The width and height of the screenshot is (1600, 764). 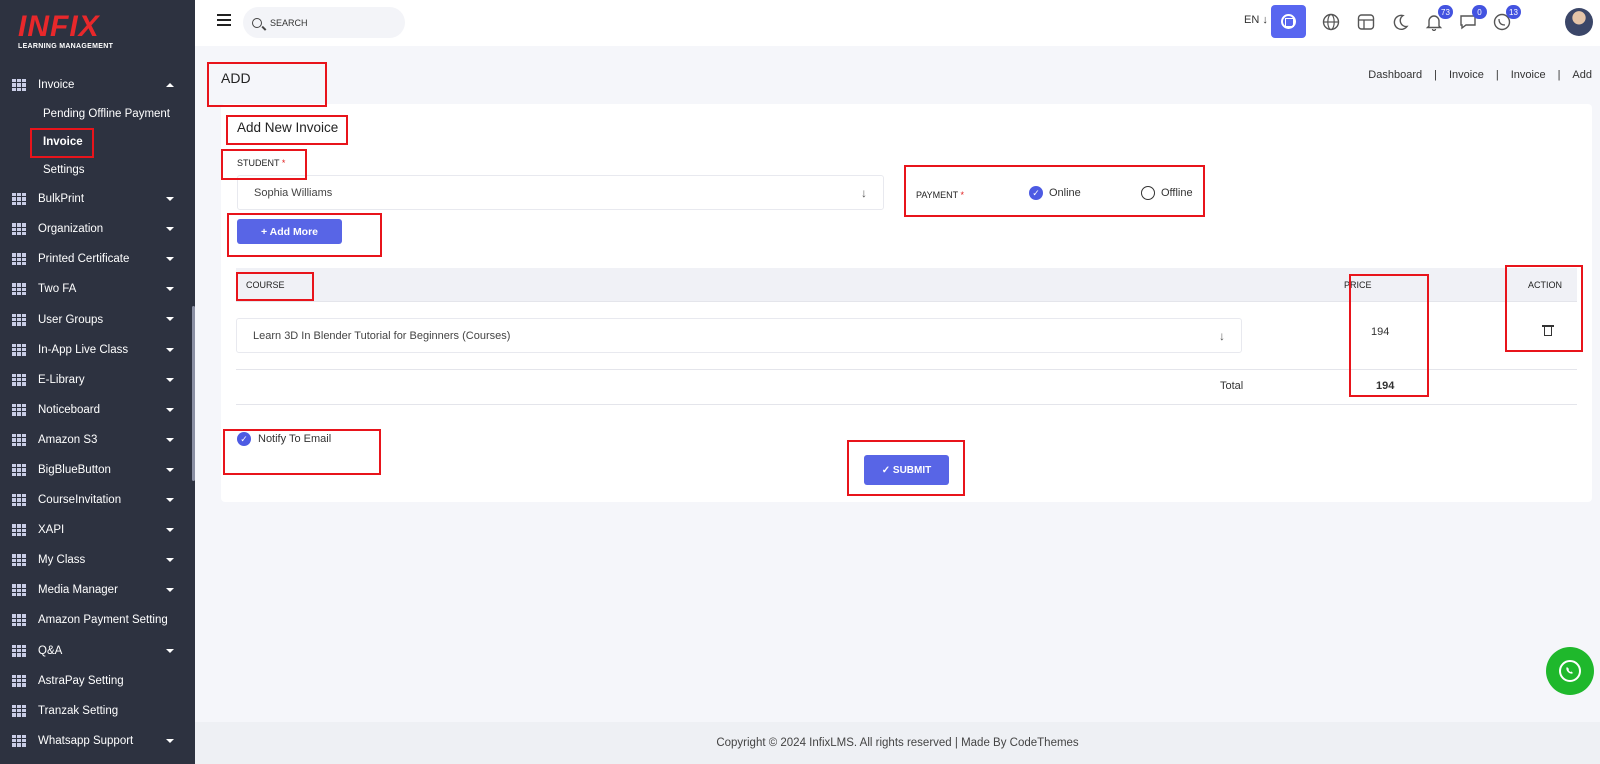 I want to click on sidebar-item-noticeboard: Noticeboard, so click(x=96, y=410).